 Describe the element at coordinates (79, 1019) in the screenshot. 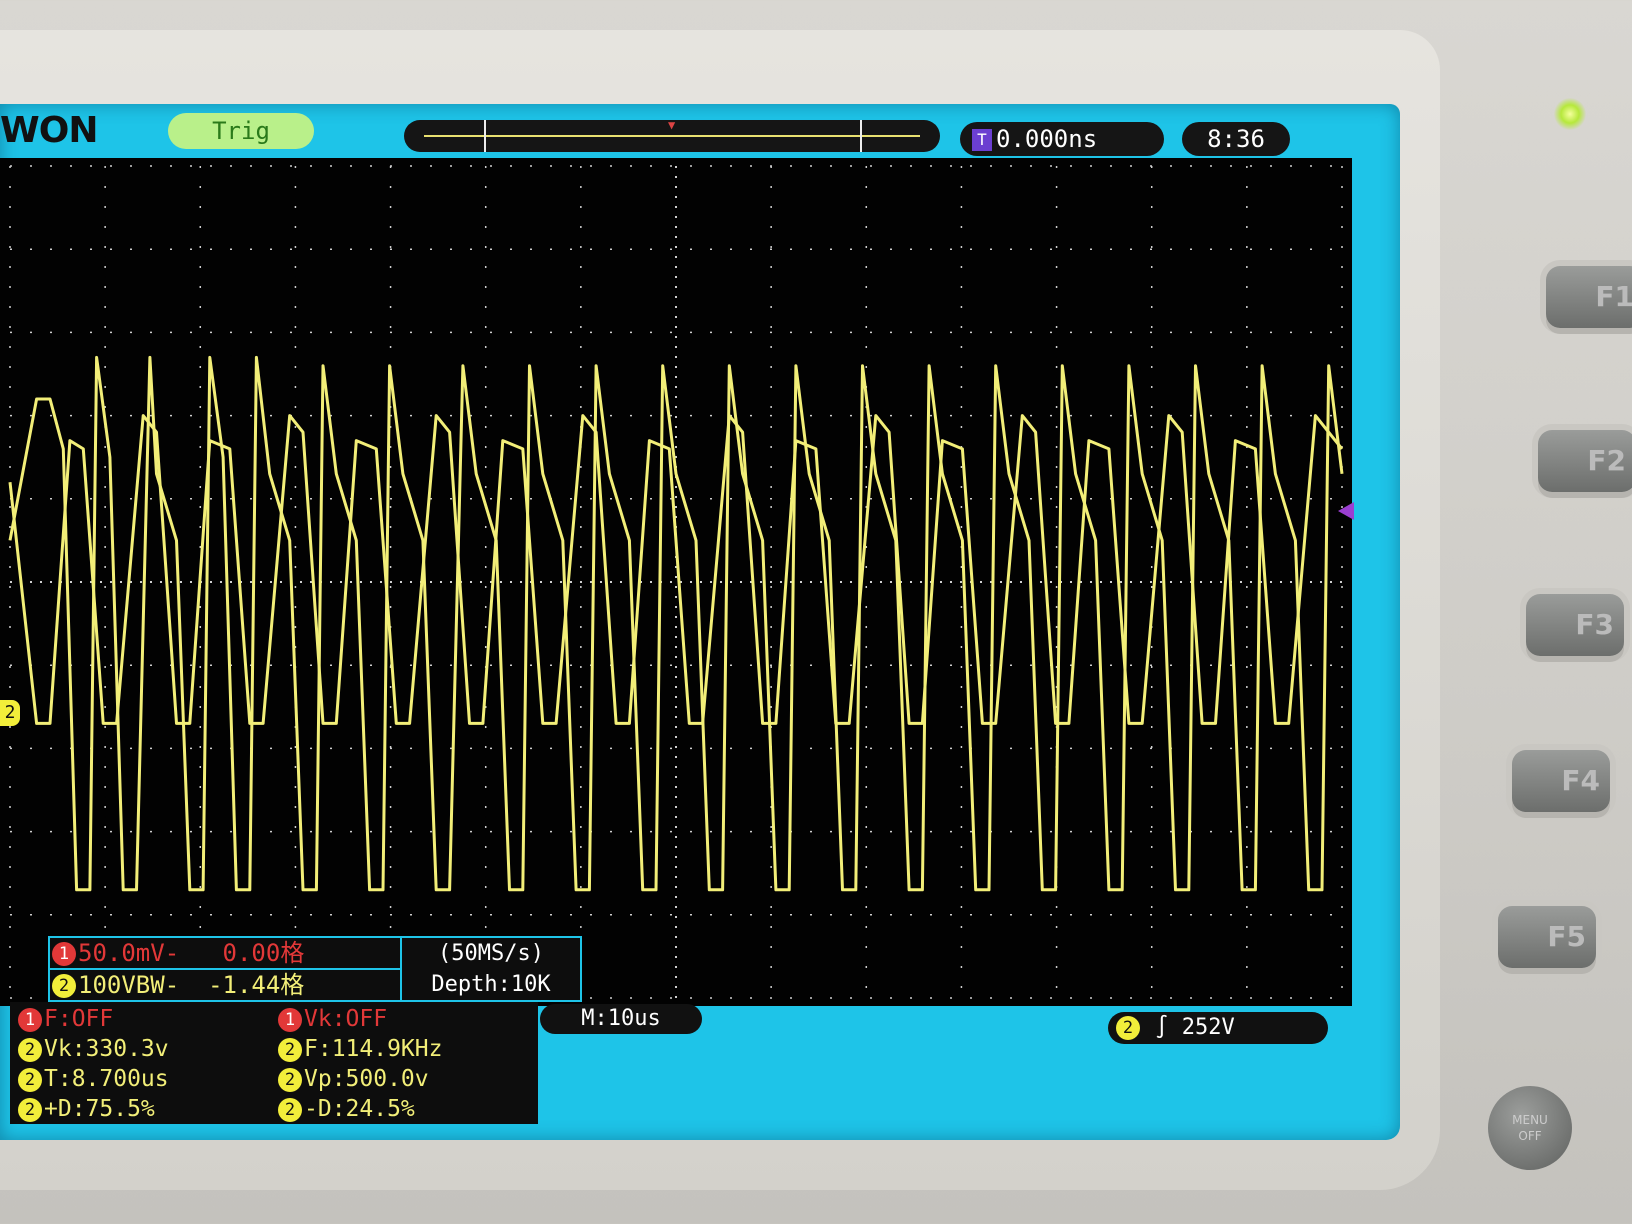

I see `measurement-value: F:OFF` at that location.